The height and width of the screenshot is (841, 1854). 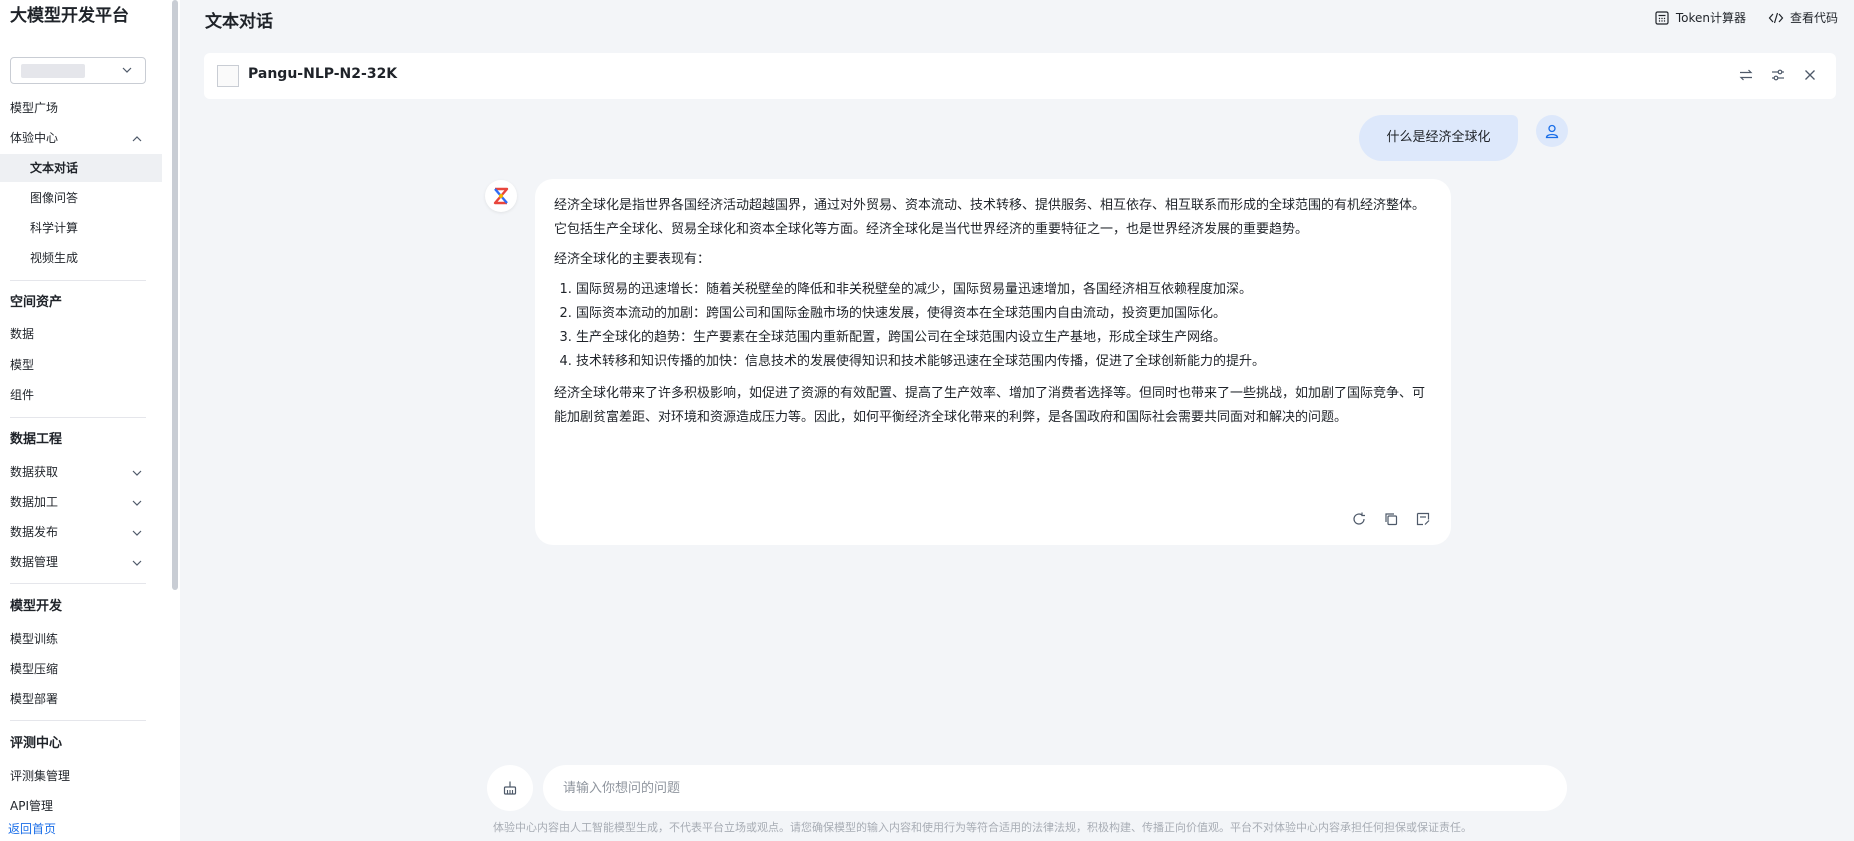 I want to click on group-model-dev: 模型开发, so click(x=36, y=606).